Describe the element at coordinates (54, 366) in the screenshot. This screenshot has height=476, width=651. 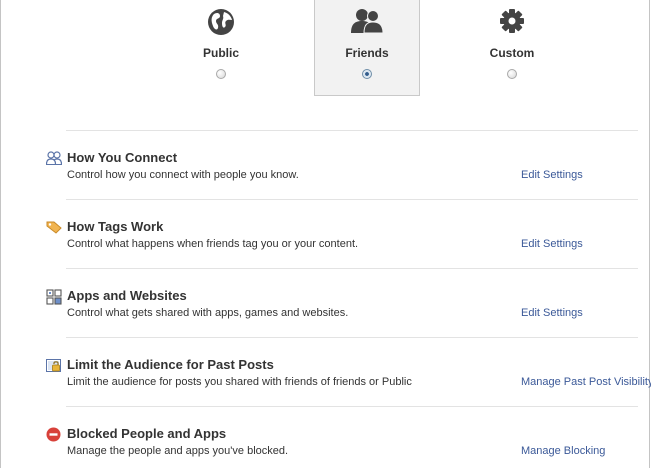
I see `lock-icon` at that location.